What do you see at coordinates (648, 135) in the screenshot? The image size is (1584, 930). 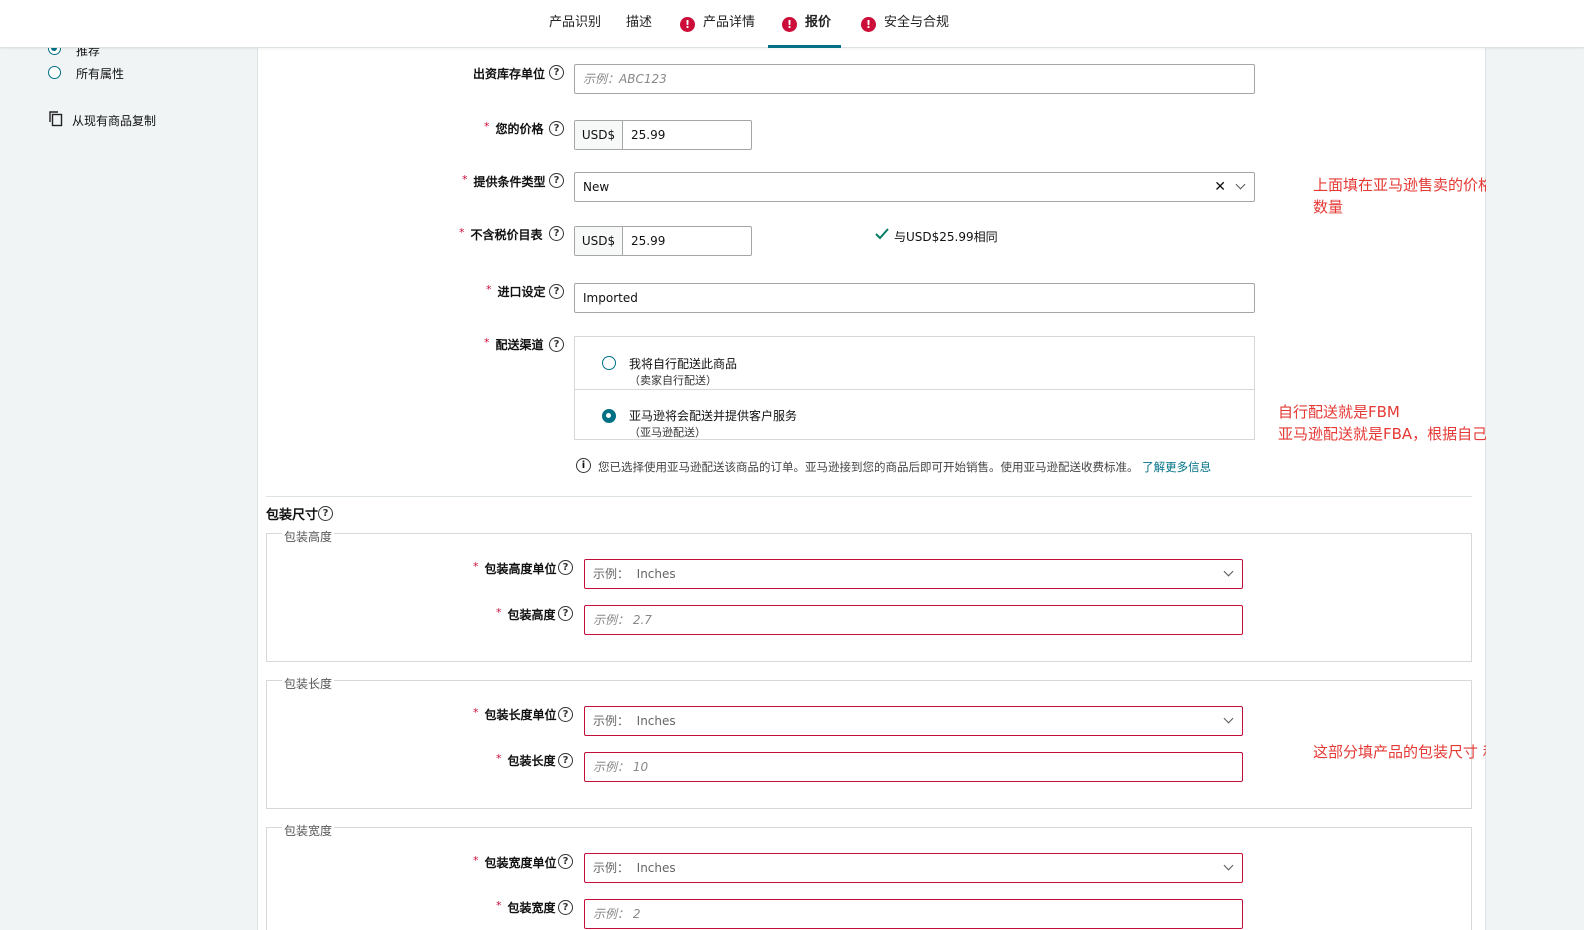 I see `price-value: 25.99` at bounding box center [648, 135].